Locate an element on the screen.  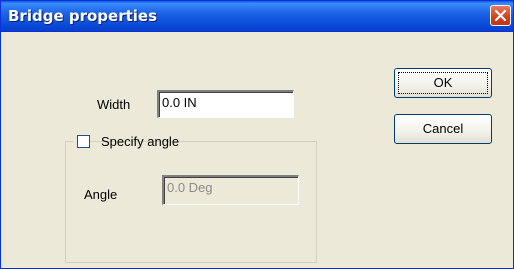
close-icon is located at coordinates (500, 15).